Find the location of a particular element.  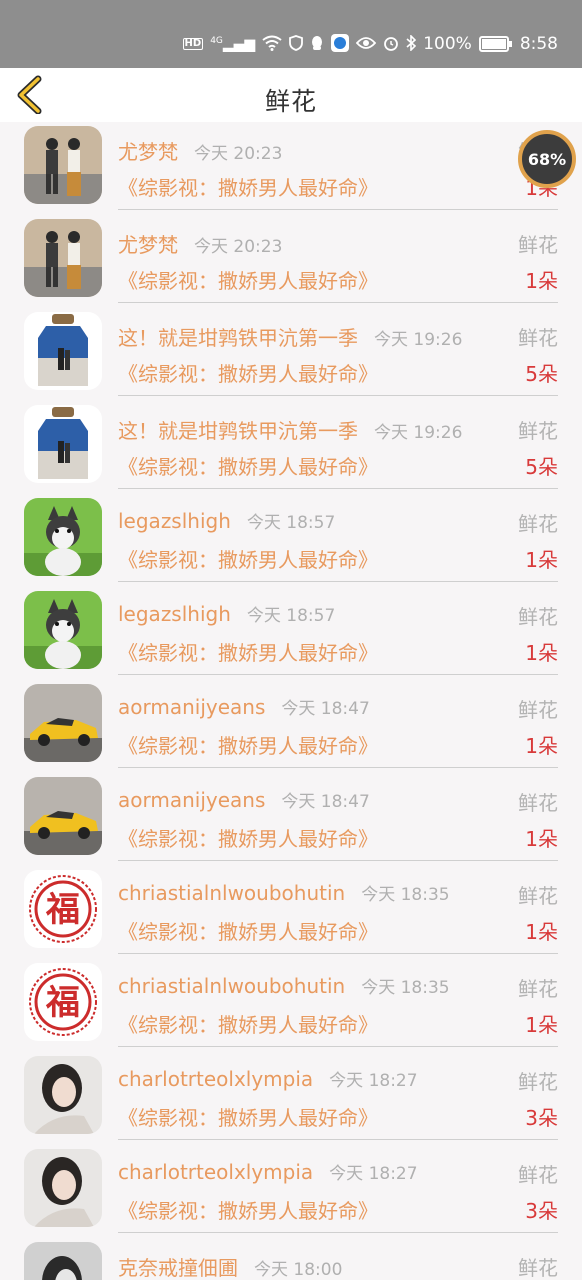

list-item: aormanijyeans 今天 18:47 鲜花《综影视：撒娇男人最好命》 1朵 is located at coordinates (291, 730).